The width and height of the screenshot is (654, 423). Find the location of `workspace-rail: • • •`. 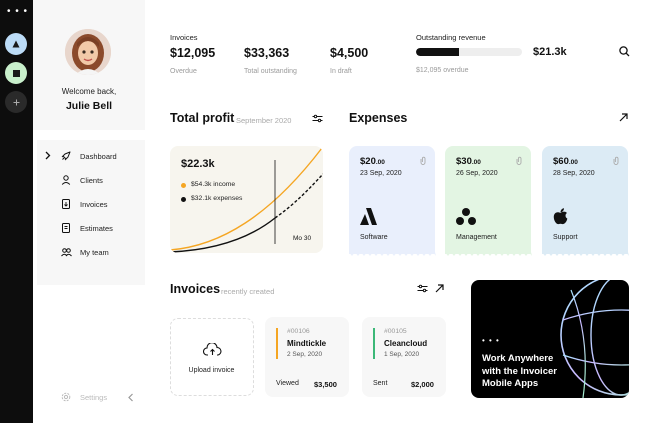

workspace-rail: • • • is located at coordinates (16, 211).